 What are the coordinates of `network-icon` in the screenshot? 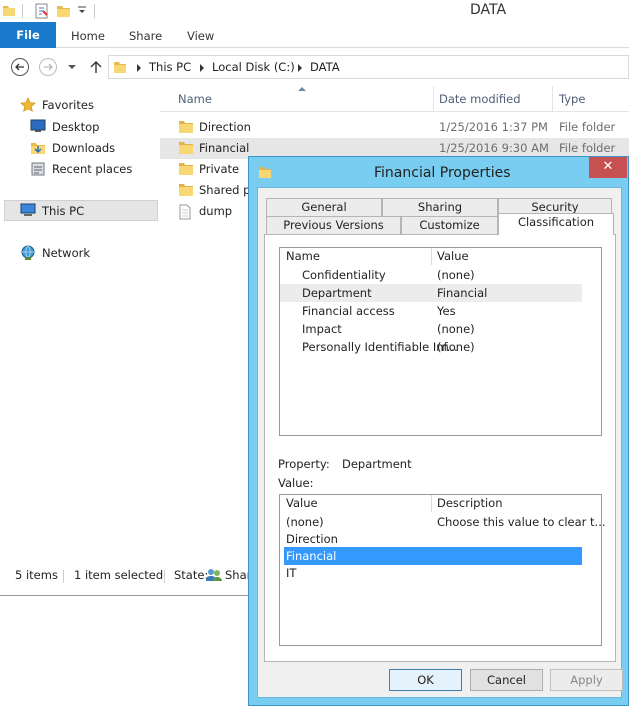 It's located at (28, 253).